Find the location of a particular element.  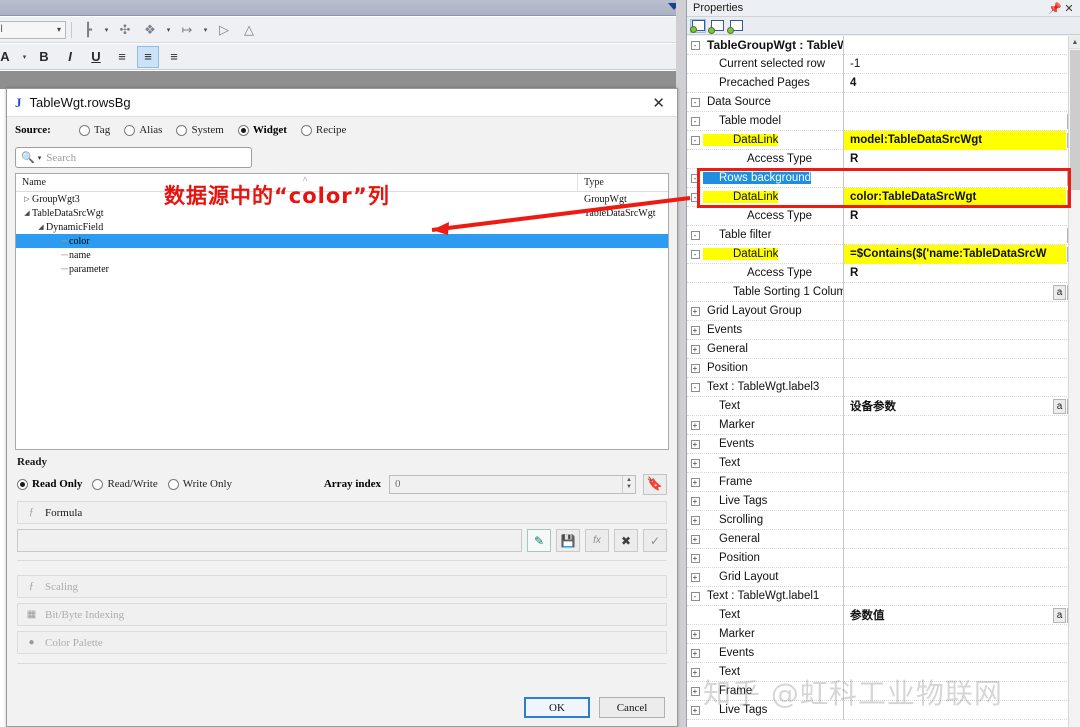

property-value: 设备参数 is located at coordinates (962, 406).